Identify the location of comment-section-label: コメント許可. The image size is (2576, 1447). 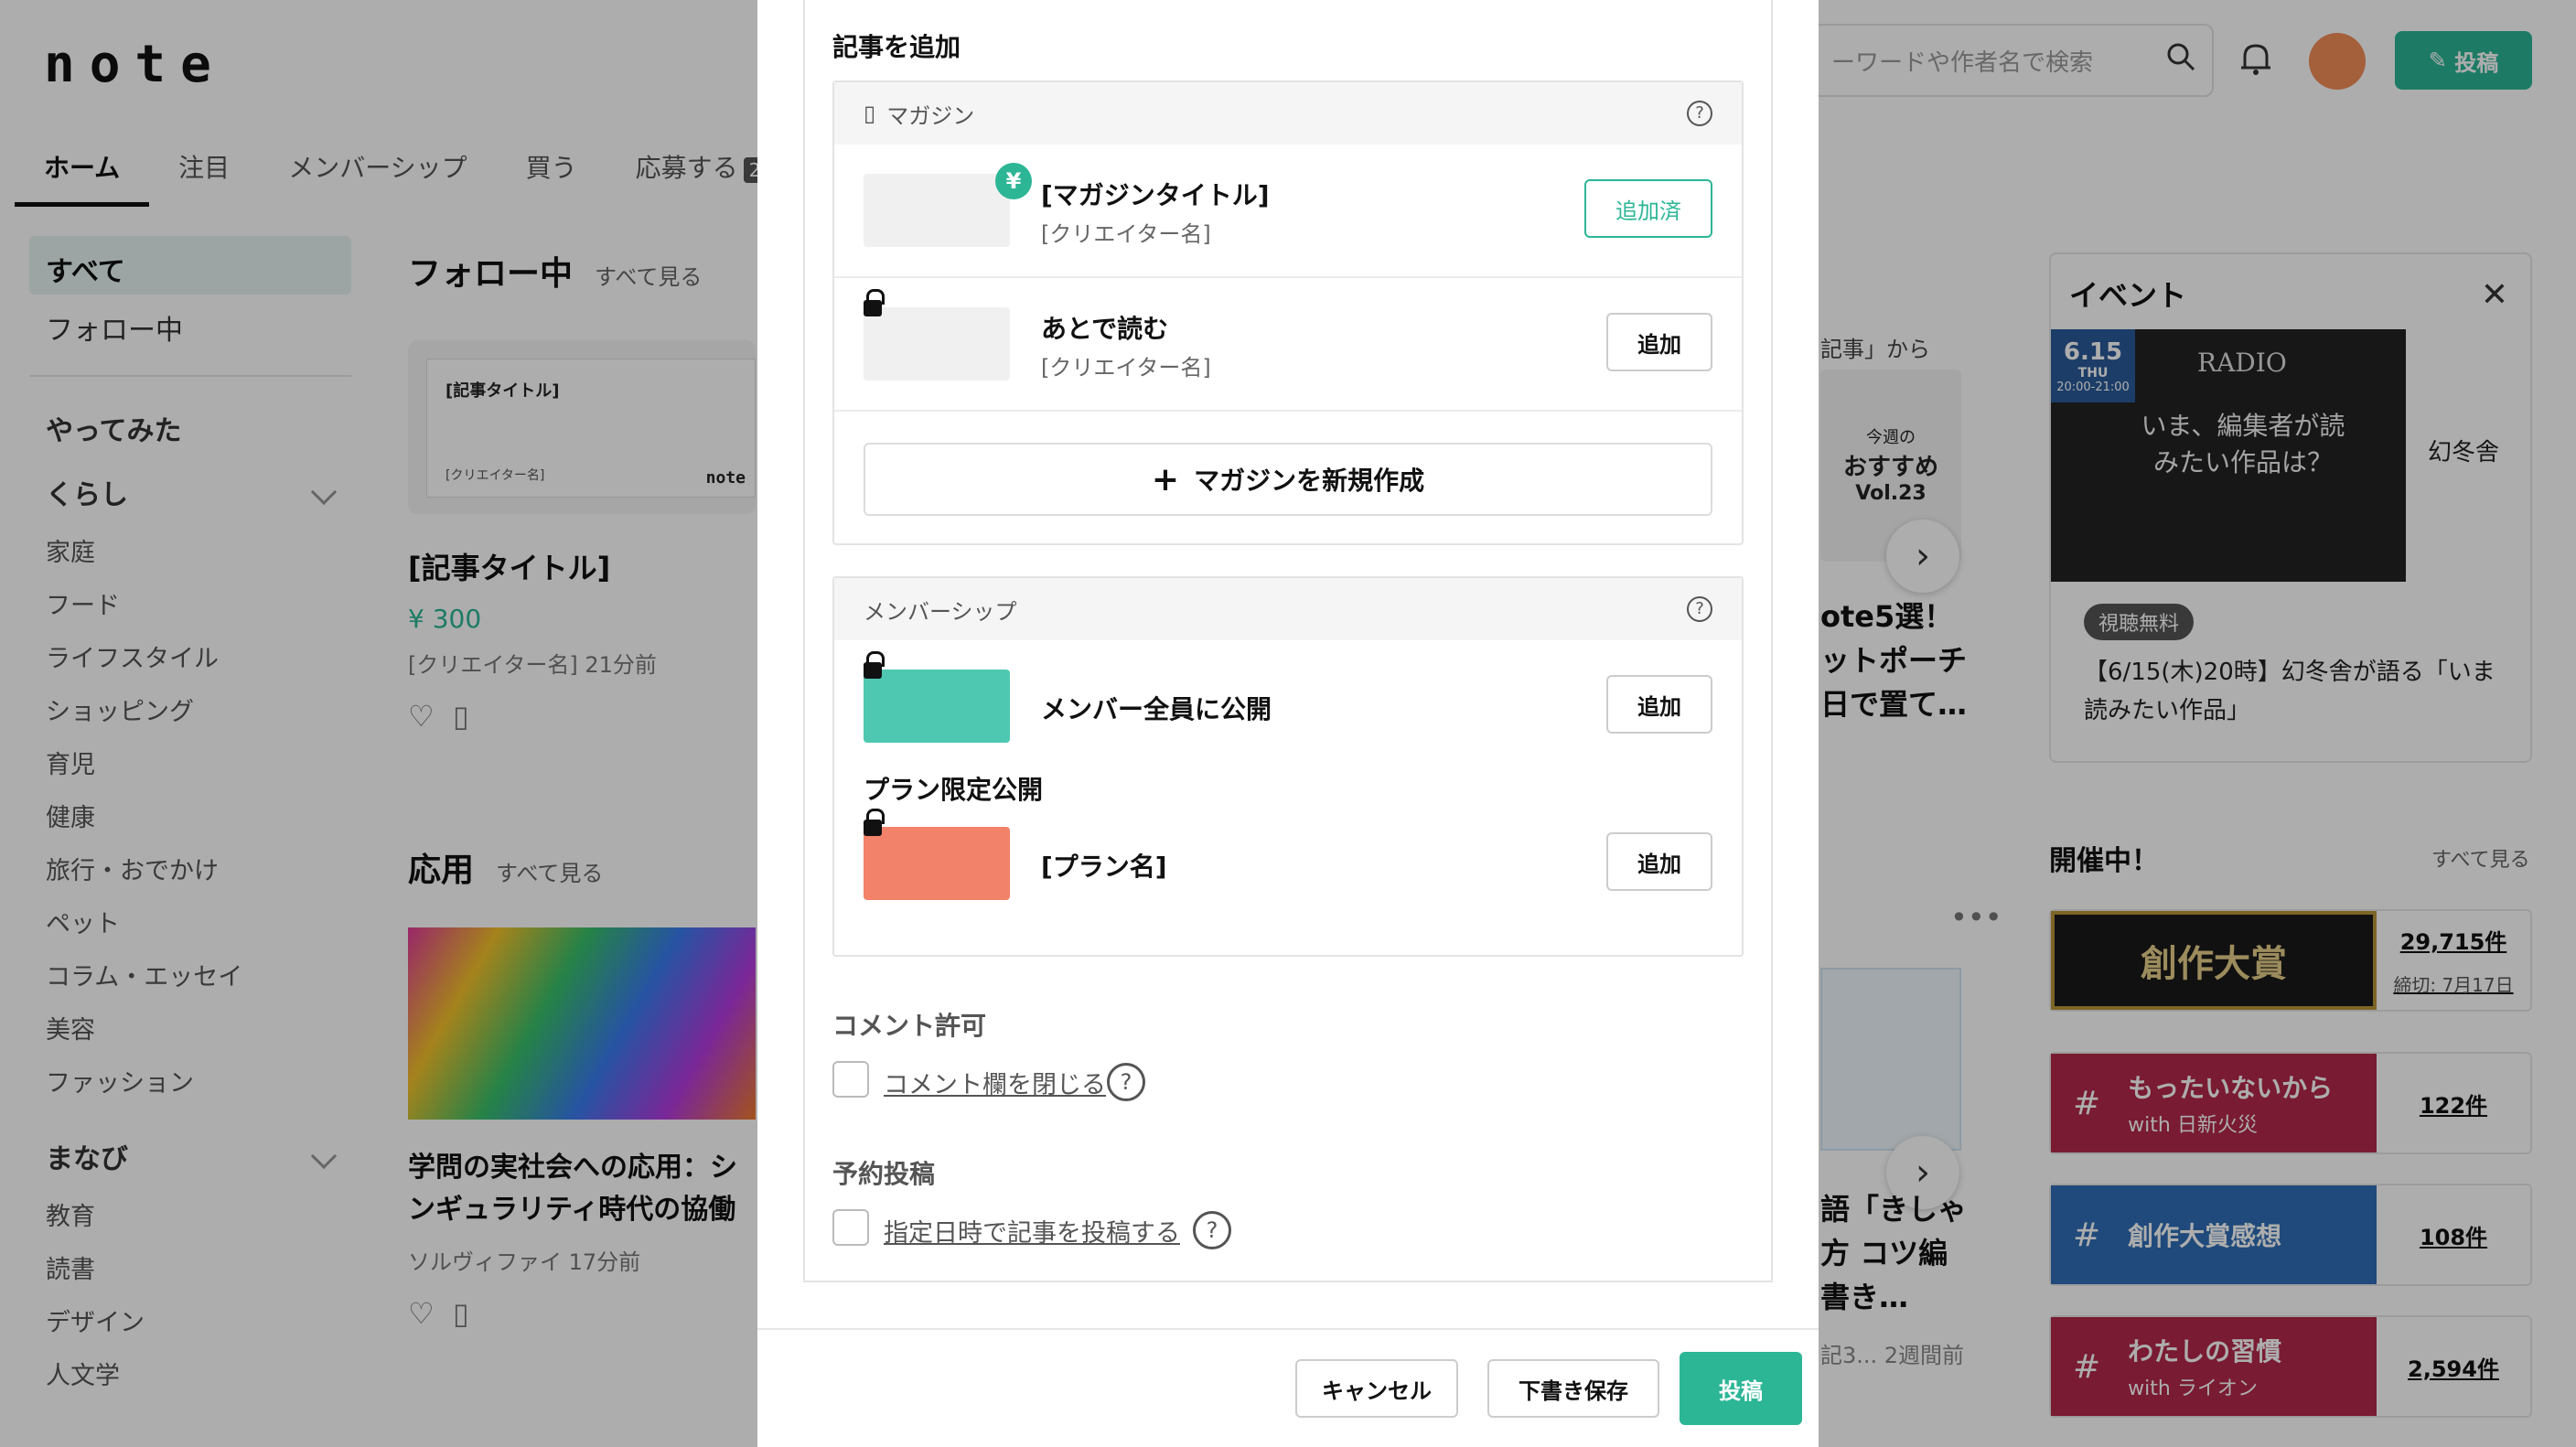
(909, 1026).